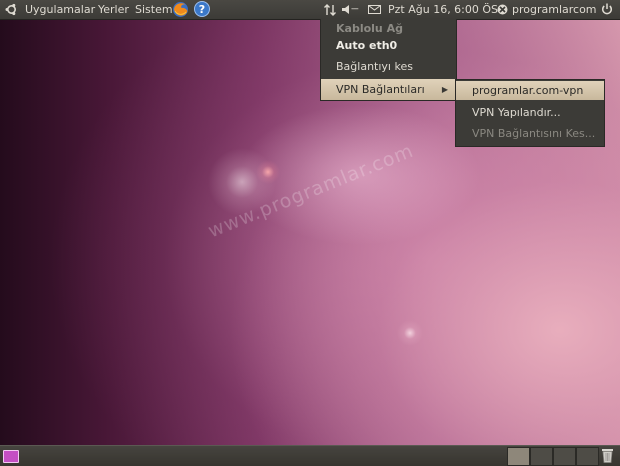 The height and width of the screenshot is (466, 620). I want to click on volume-level: ---, so click(355, 9).